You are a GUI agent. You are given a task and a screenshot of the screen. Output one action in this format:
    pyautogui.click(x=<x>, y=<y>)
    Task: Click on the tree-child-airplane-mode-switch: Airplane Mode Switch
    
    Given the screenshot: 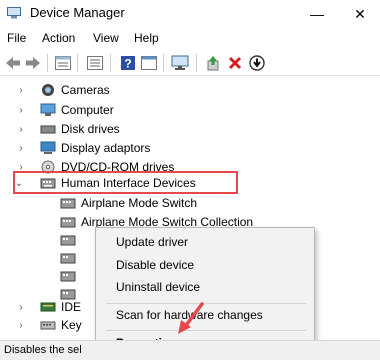 What is the action you would take?
    pyautogui.click(x=128, y=203)
    